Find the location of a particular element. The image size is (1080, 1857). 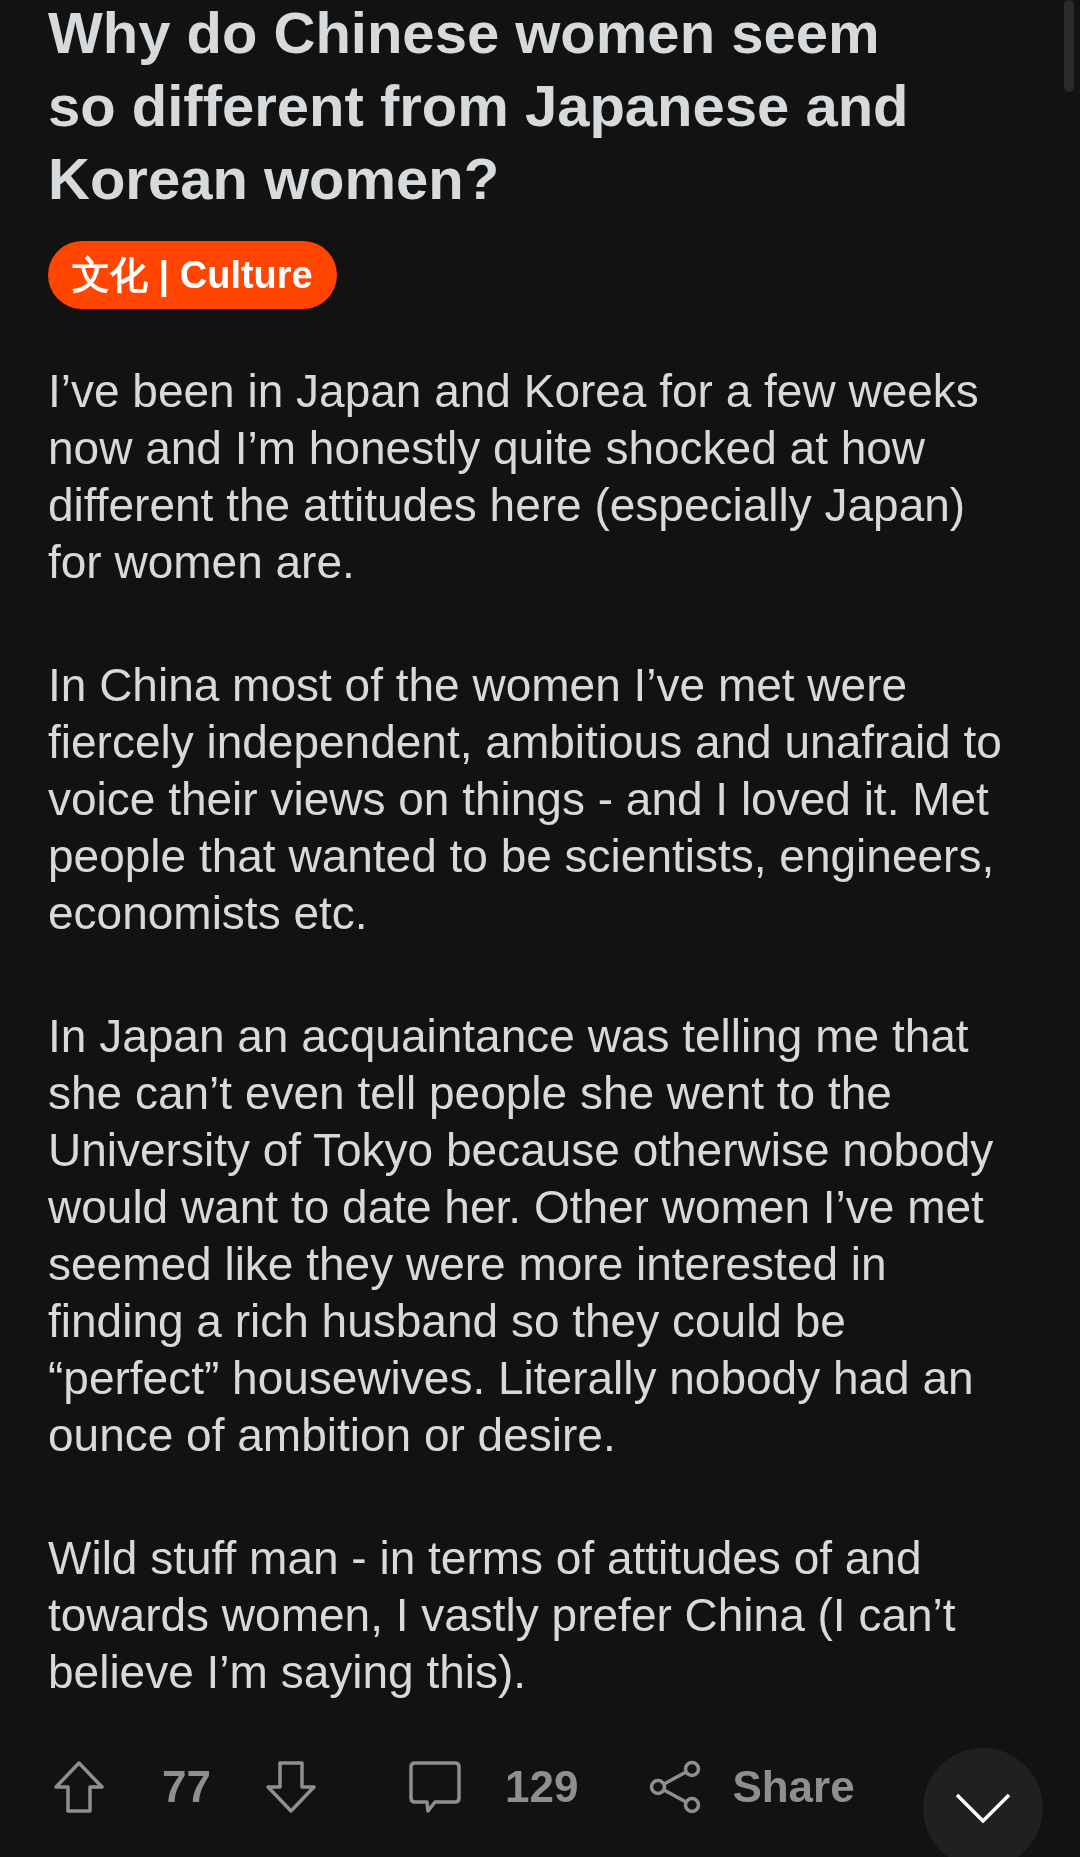

share-icon is located at coordinates (675, 1787).